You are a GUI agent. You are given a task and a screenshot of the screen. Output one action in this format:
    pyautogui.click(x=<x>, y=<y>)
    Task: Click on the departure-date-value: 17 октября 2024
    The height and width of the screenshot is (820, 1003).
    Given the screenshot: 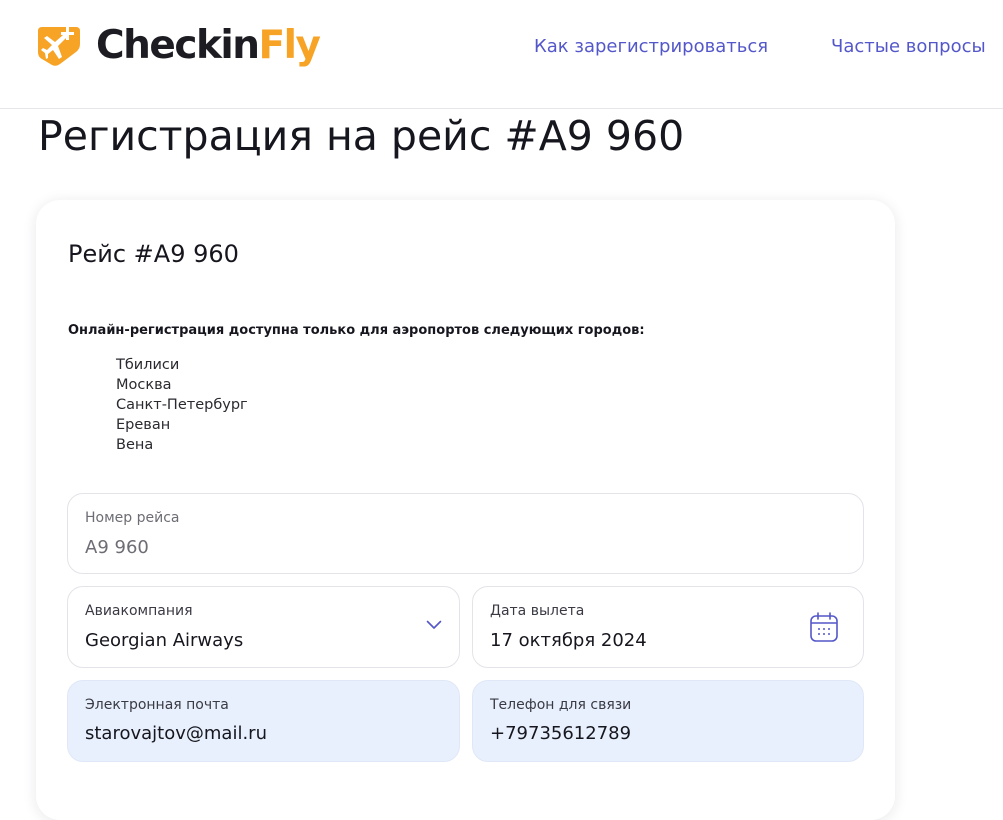 What is the action you would take?
    pyautogui.click(x=568, y=640)
    